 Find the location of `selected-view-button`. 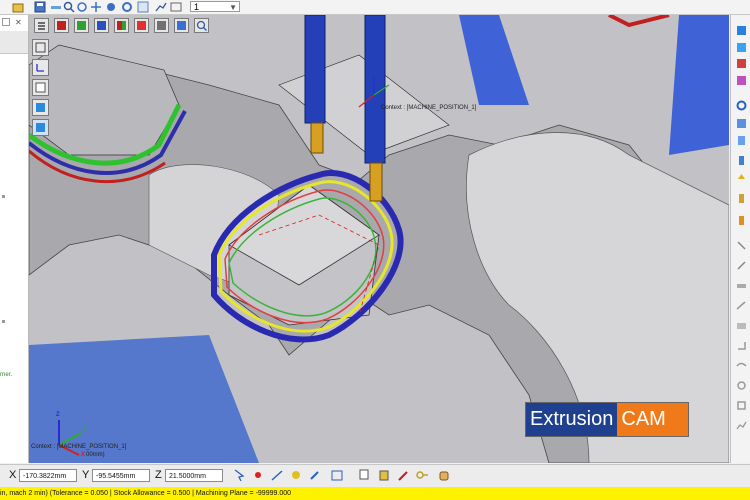

selected-view-button is located at coordinates (40, 127).